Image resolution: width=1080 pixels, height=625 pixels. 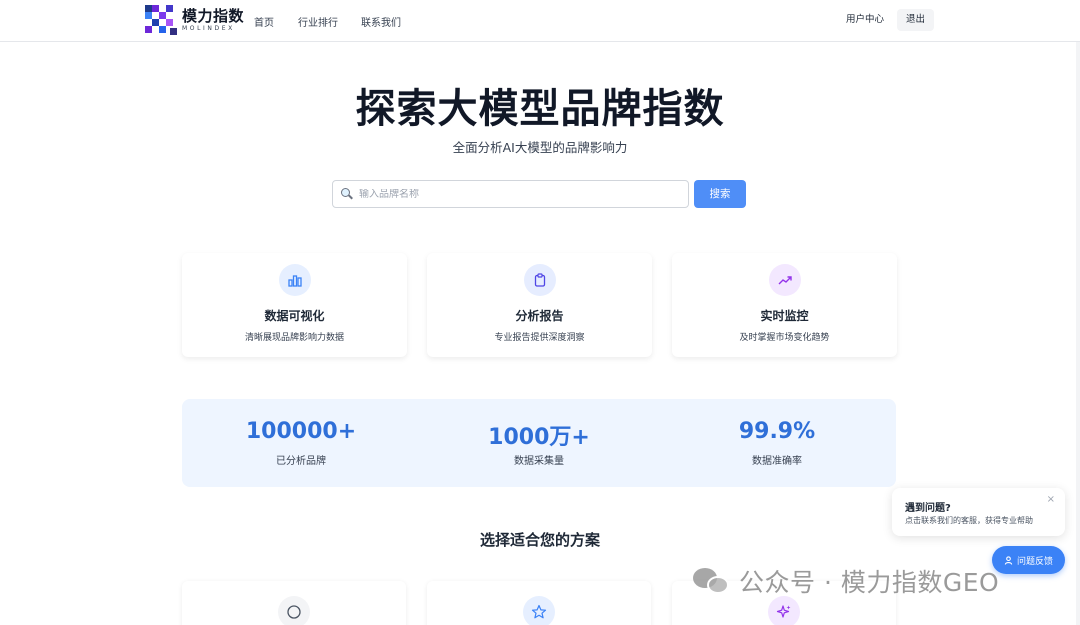 What do you see at coordinates (916, 20) in the screenshot?
I see `logout-button: 退出` at bounding box center [916, 20].